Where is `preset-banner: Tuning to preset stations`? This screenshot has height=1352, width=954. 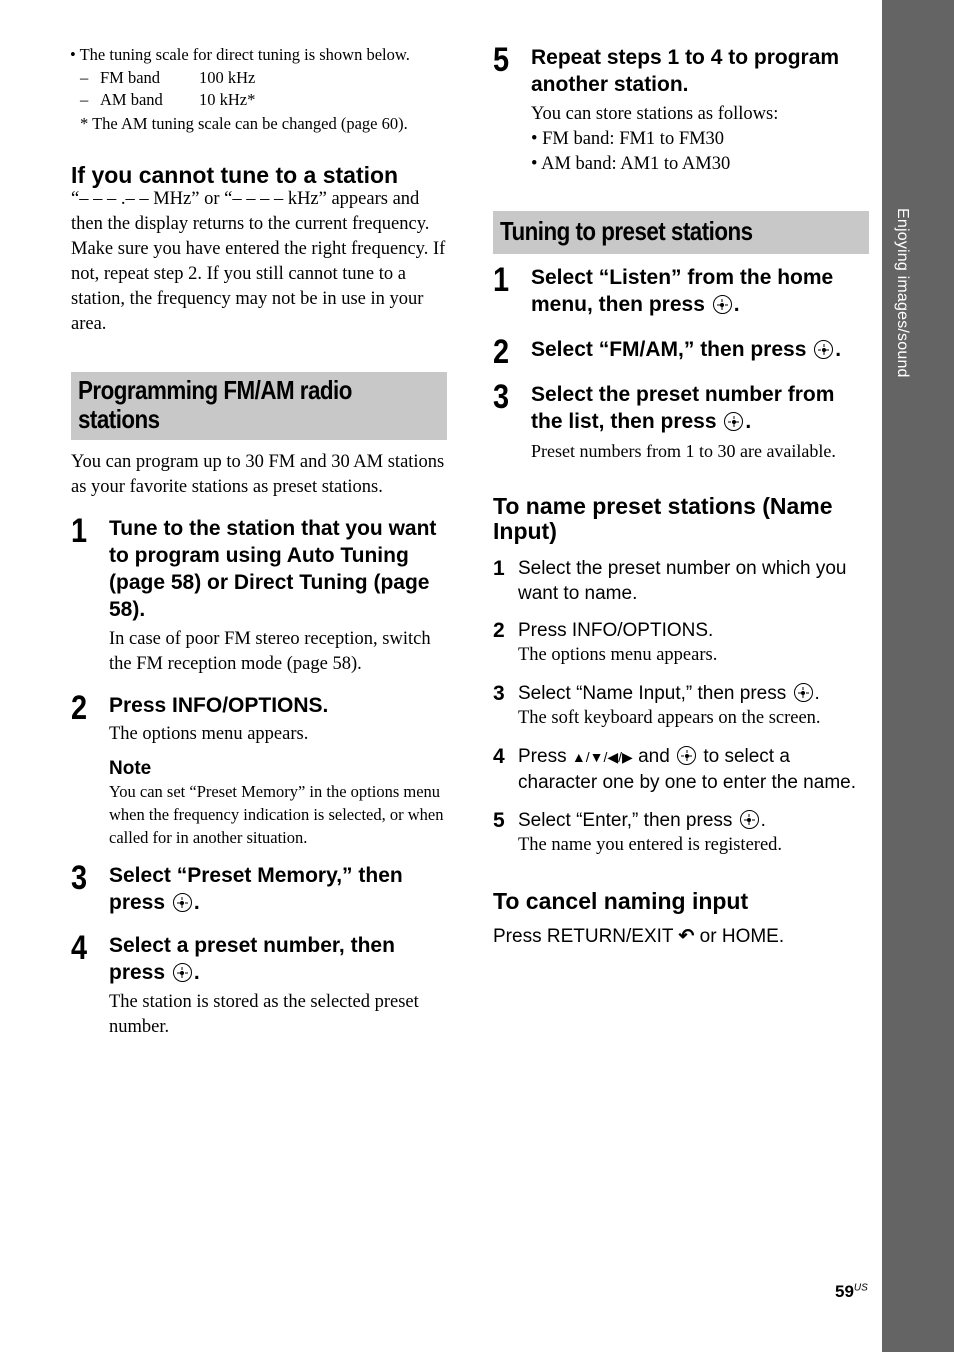 preset-banner: Tuning to preset stations is located at coordinates (681, 232).